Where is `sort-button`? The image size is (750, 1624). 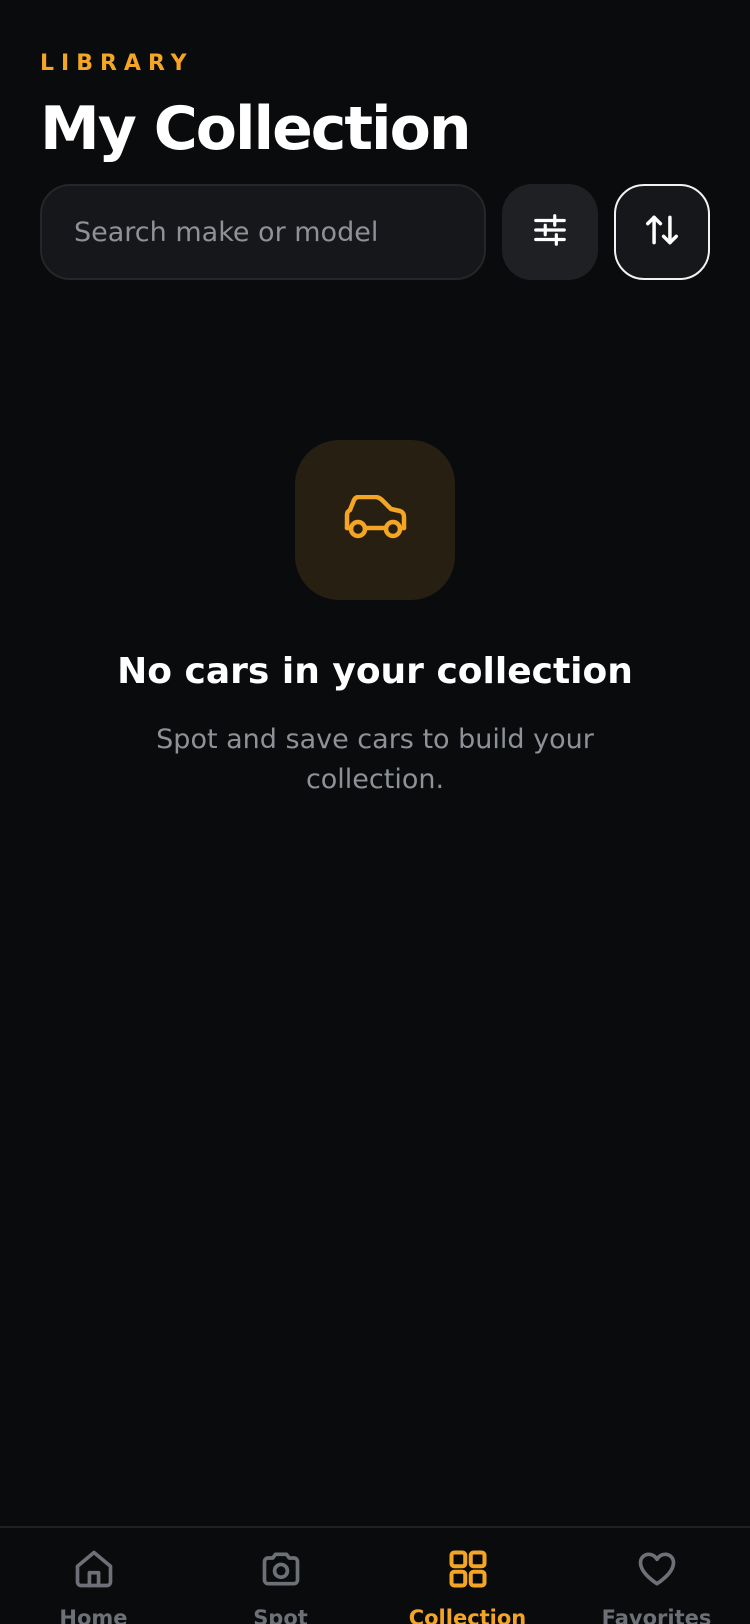
sort-button is located at coordinates (662, 232).